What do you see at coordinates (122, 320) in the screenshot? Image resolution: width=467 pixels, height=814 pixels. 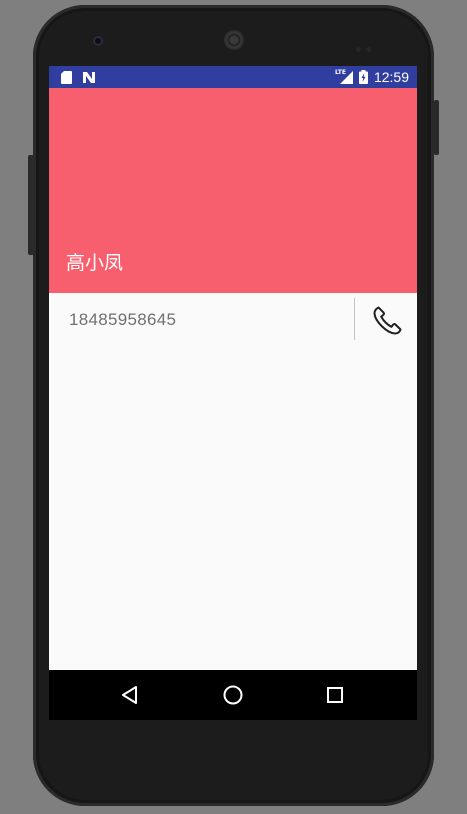 I see `phone-number: 18485958645` at bounding box center [122, 320].